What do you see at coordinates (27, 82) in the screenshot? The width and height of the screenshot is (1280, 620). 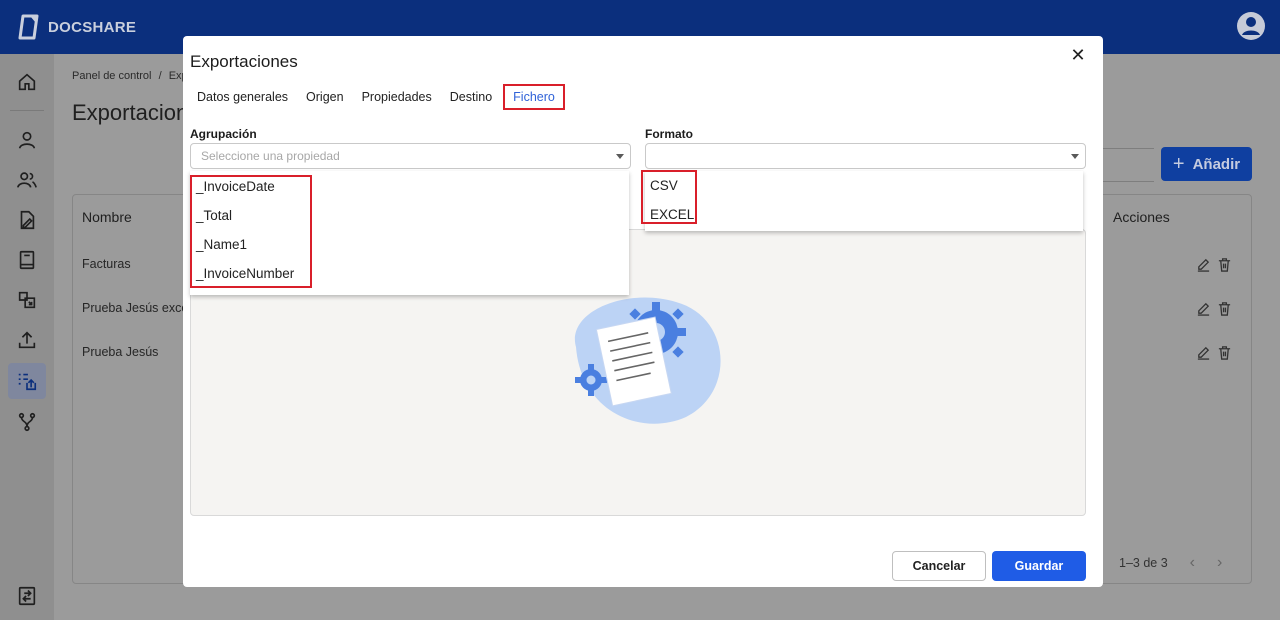 I see `home-icon` at bounding box center [27, 82].